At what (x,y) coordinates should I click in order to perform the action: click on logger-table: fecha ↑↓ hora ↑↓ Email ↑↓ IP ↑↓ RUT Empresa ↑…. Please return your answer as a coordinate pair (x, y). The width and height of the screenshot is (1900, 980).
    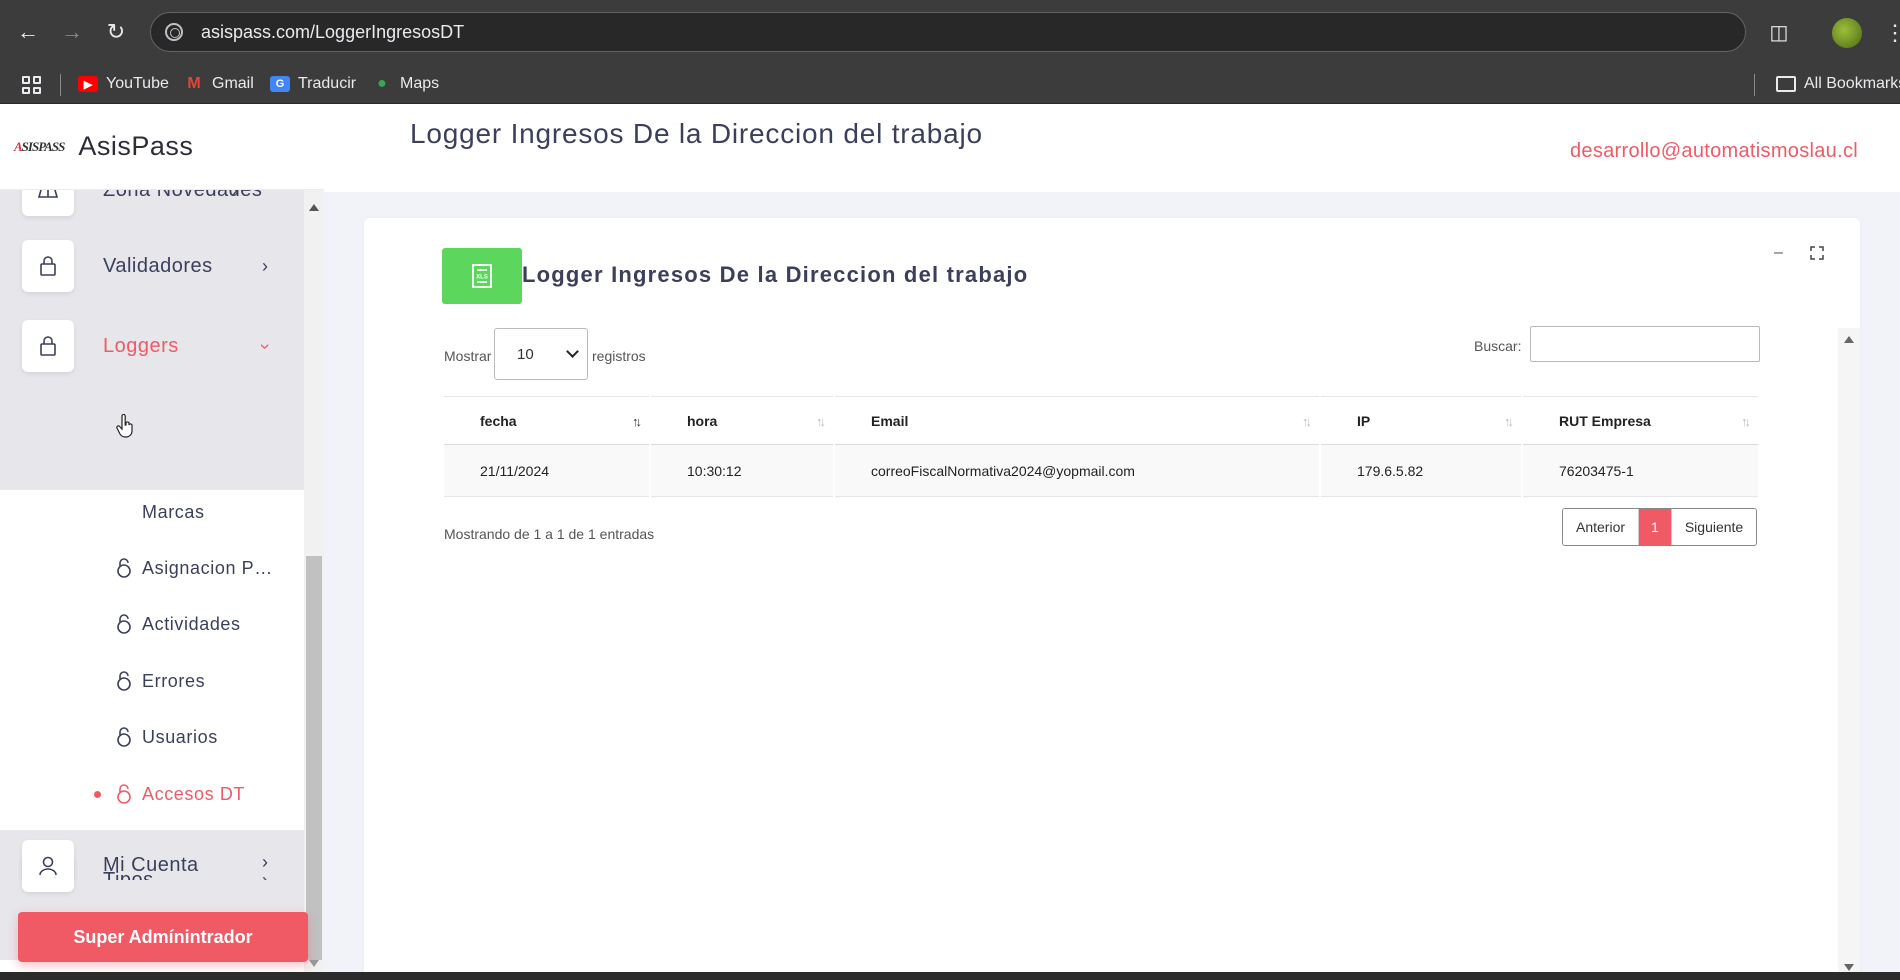
    Looking at the image, I should click on (1101, 446).